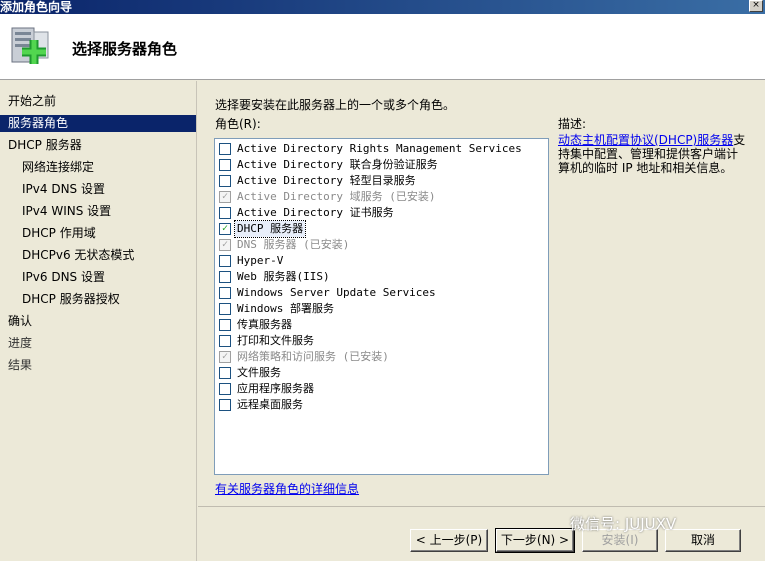 Image resolution: width=765 pixels, height=561 pixels. Describe the element at coordinates (449, 540) in the screenshot. I see `back-button: < 上一步(P)` at that location.